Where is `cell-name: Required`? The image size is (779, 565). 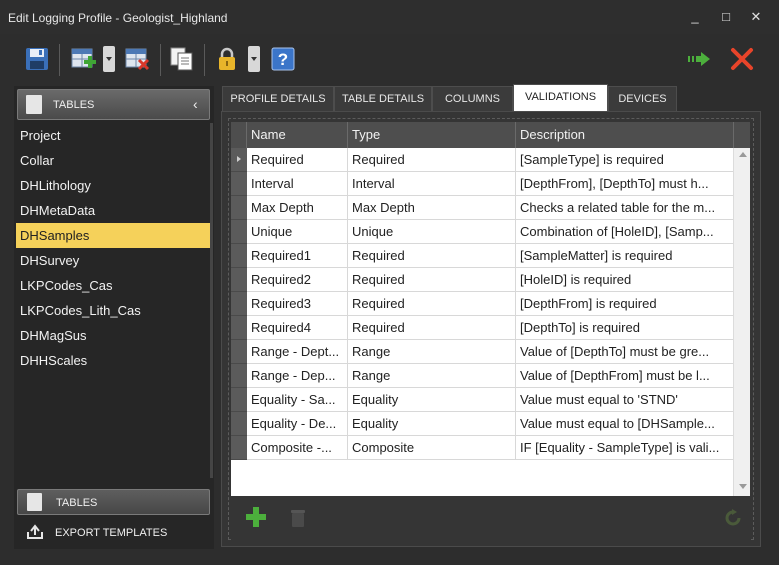
cell-name: Required is located at coordinates (297, 160).